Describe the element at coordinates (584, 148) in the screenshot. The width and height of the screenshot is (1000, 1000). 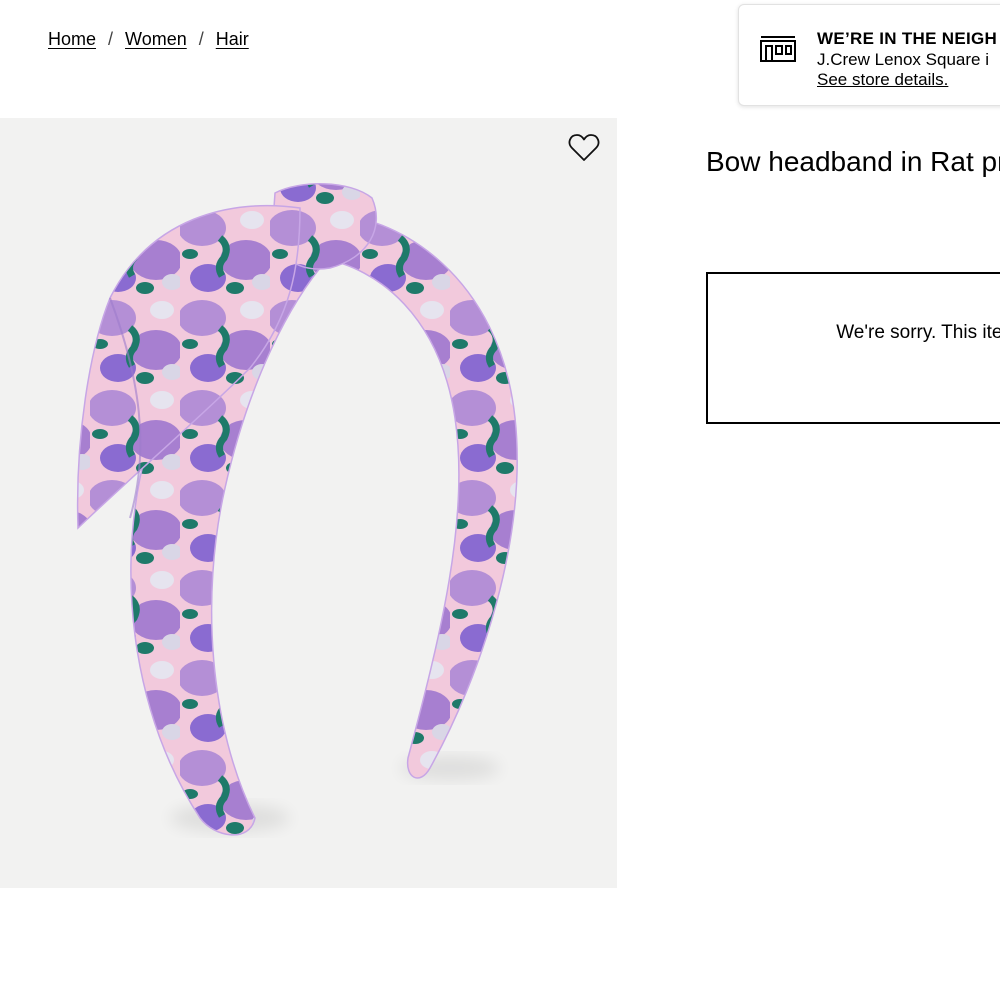
I see `heart-icon` at that location.